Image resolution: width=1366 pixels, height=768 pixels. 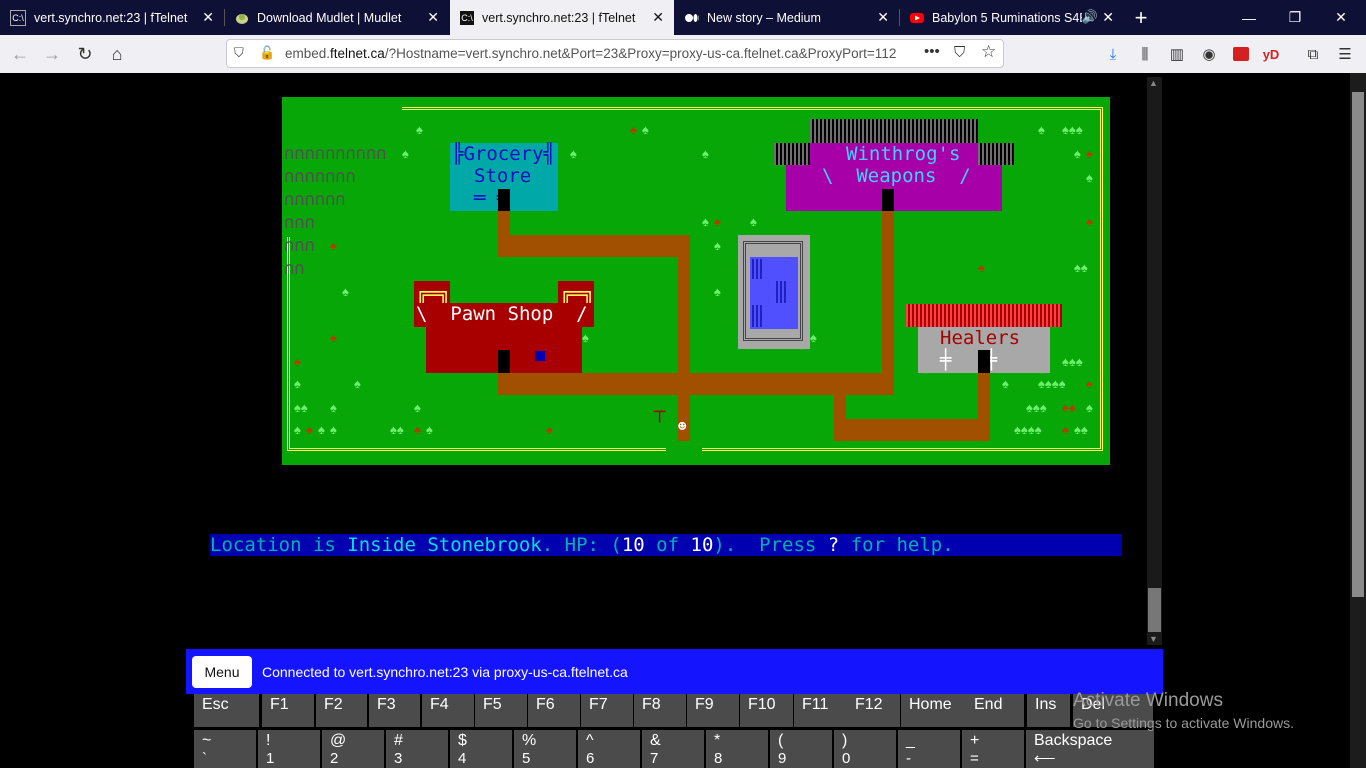 I want to click on key-f4: F4, so click(x=448, y=710).